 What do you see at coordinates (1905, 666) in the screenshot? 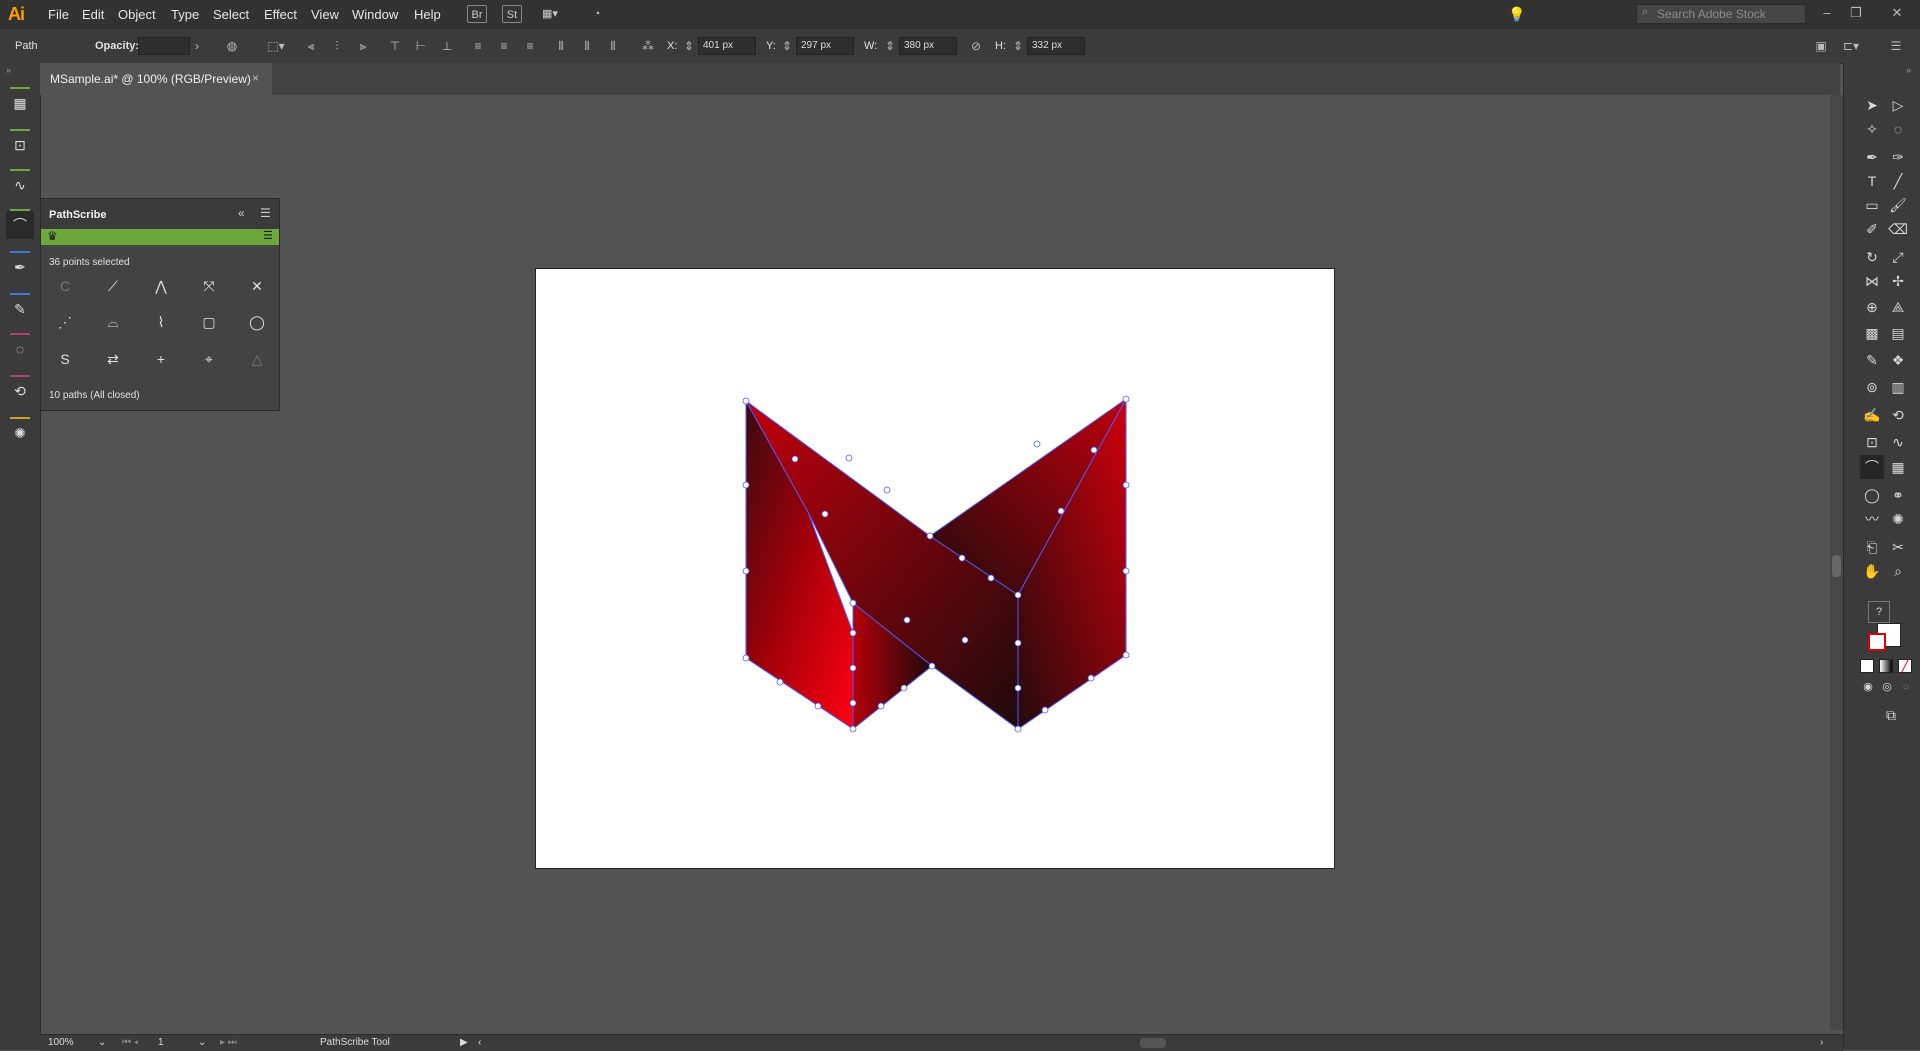
I see `none-mode-icon: ╱` at bounding box center [1905, 666].